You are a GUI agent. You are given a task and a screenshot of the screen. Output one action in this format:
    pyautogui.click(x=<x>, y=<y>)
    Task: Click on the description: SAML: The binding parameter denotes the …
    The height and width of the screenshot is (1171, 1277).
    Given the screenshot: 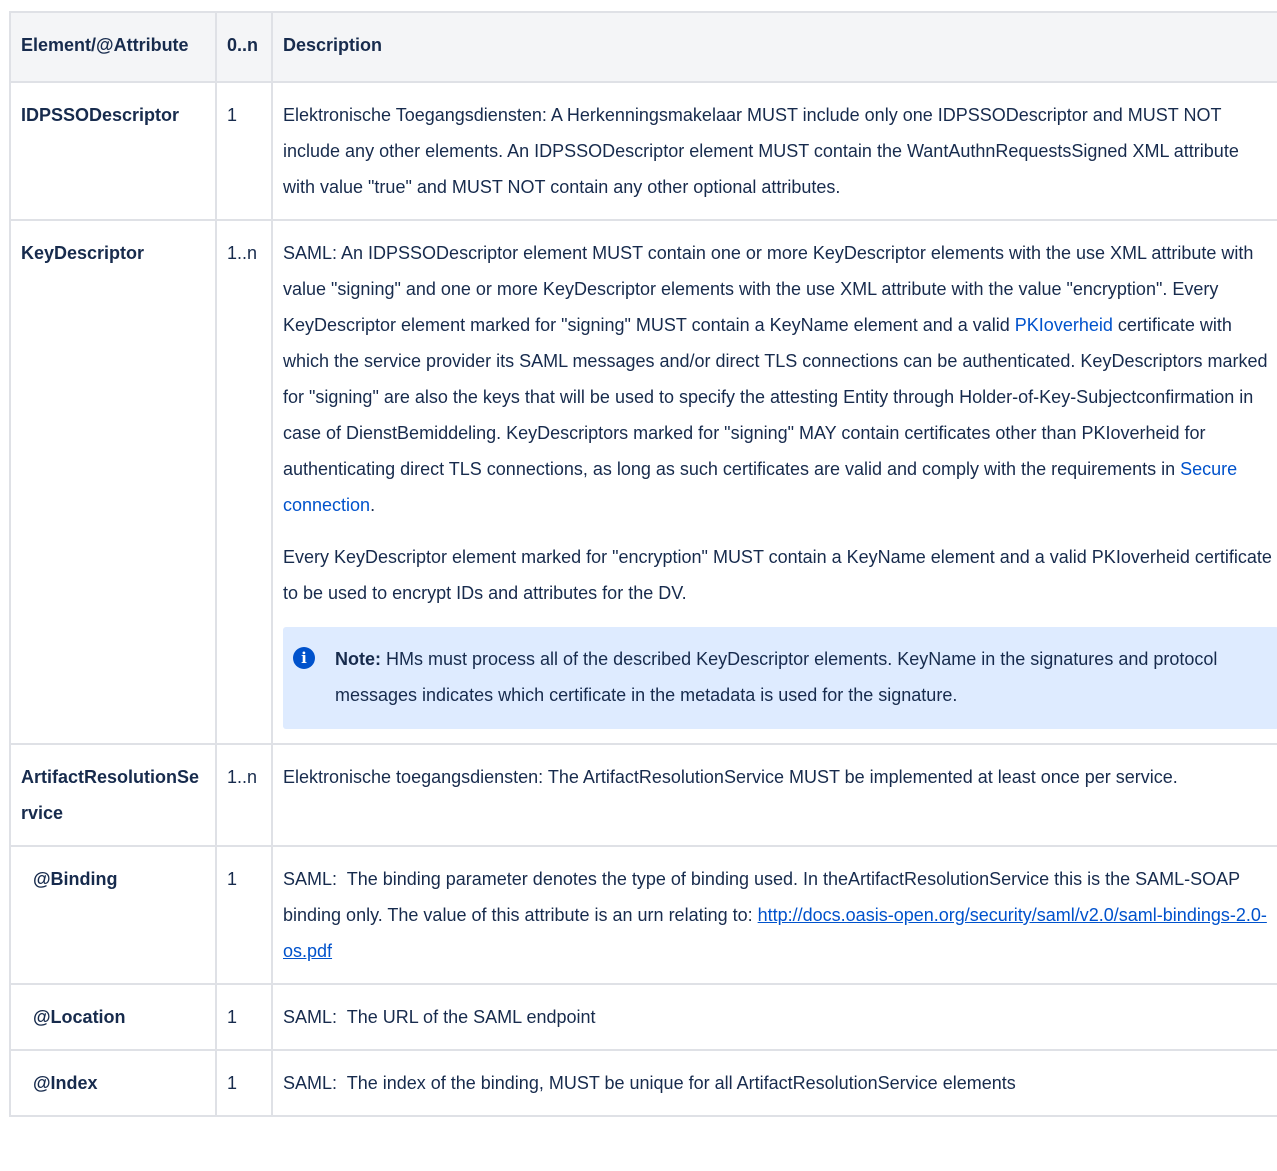 What is the action you would take?
    pyautogui.click(x=774, y=915)
    